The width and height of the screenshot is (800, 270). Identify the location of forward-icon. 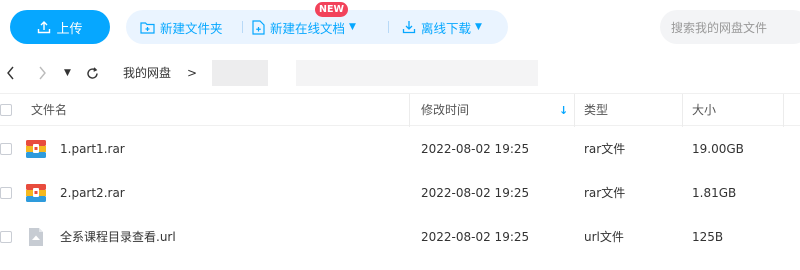
(42, 73).